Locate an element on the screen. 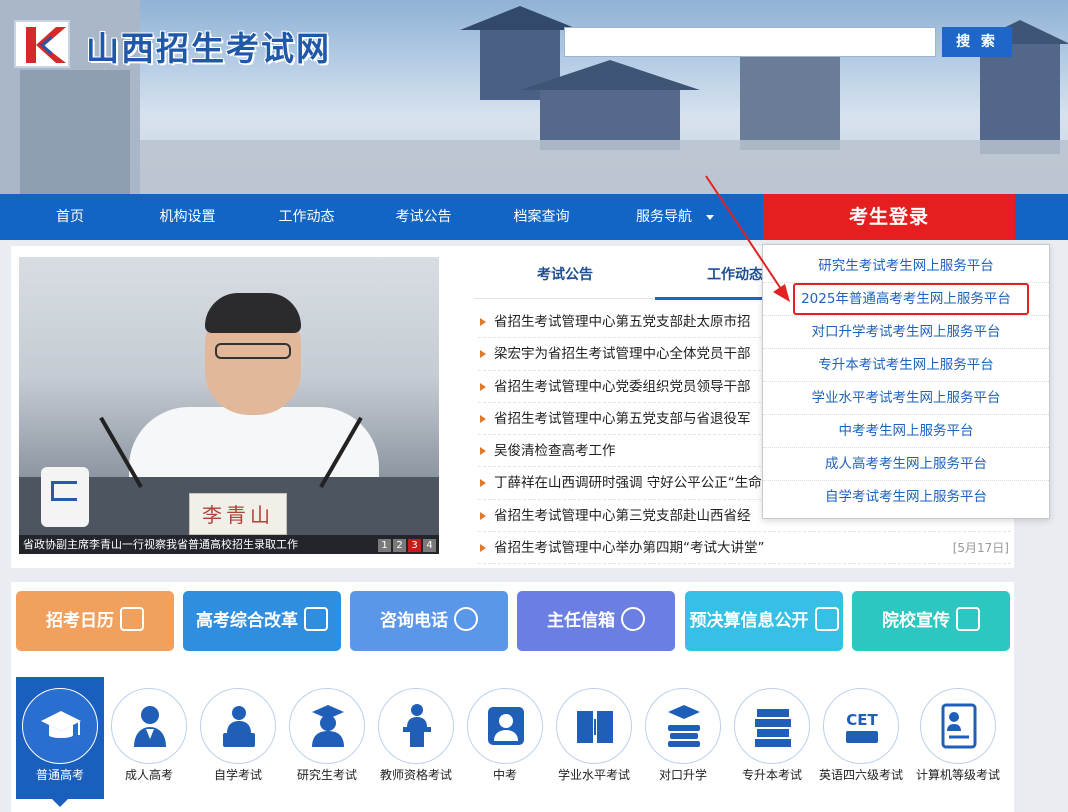 The height and width of the screenshot is (812, 1068). svg-text: CET is located at coordinates (862, 720).